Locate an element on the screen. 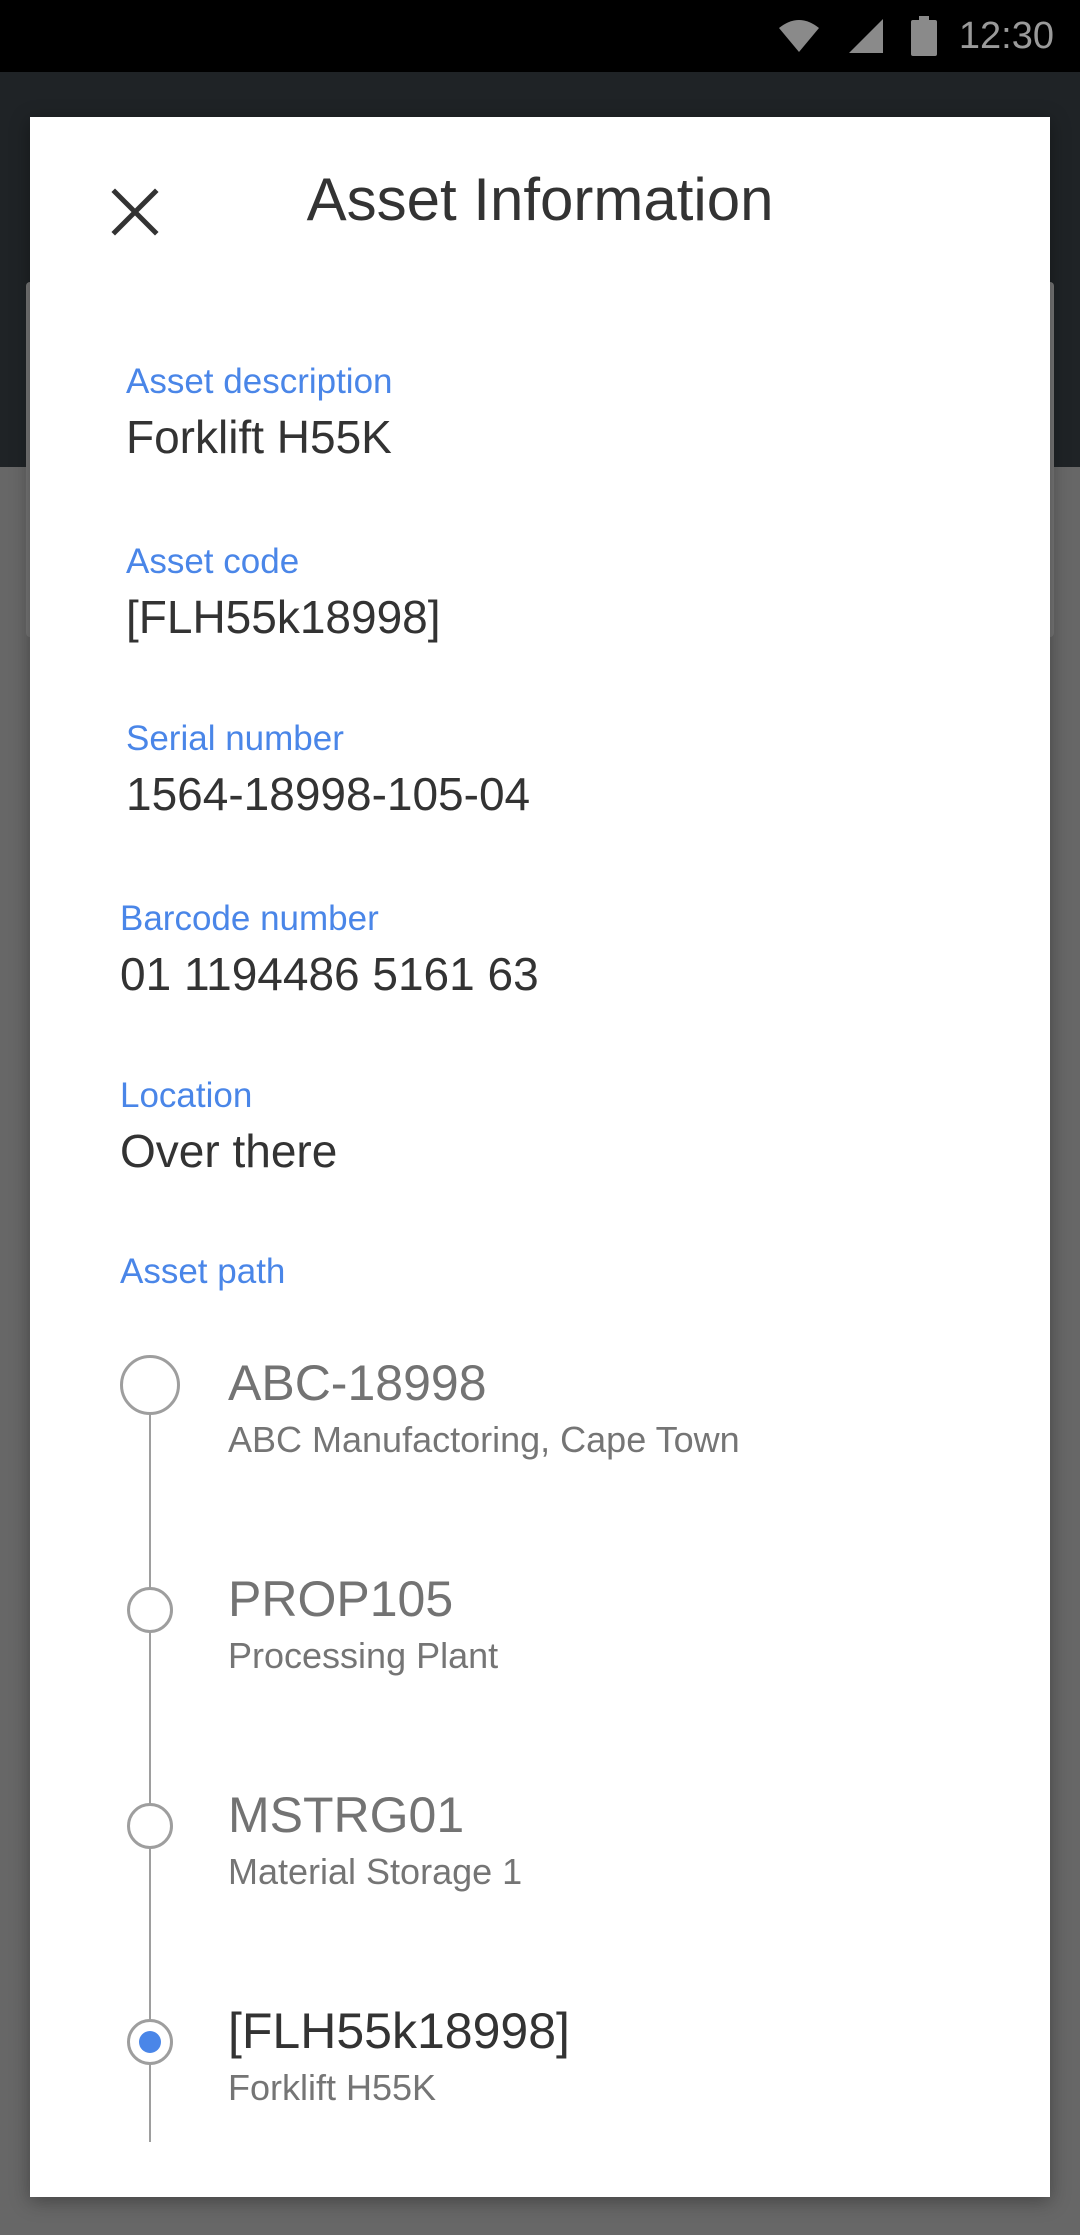 The image size is (1080, 2235). path-item-current: [FLH55k18998] Forklift H55K is located at coordinates (399, 2056).